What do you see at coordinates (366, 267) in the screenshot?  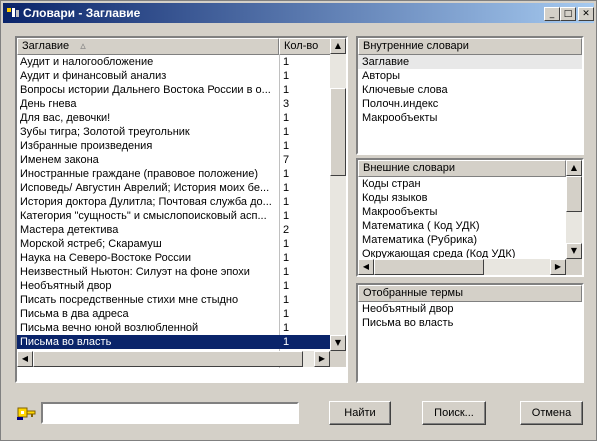 I see `external-scroll-left-arrow-icon: ◀` at bounding box center [366, 267].